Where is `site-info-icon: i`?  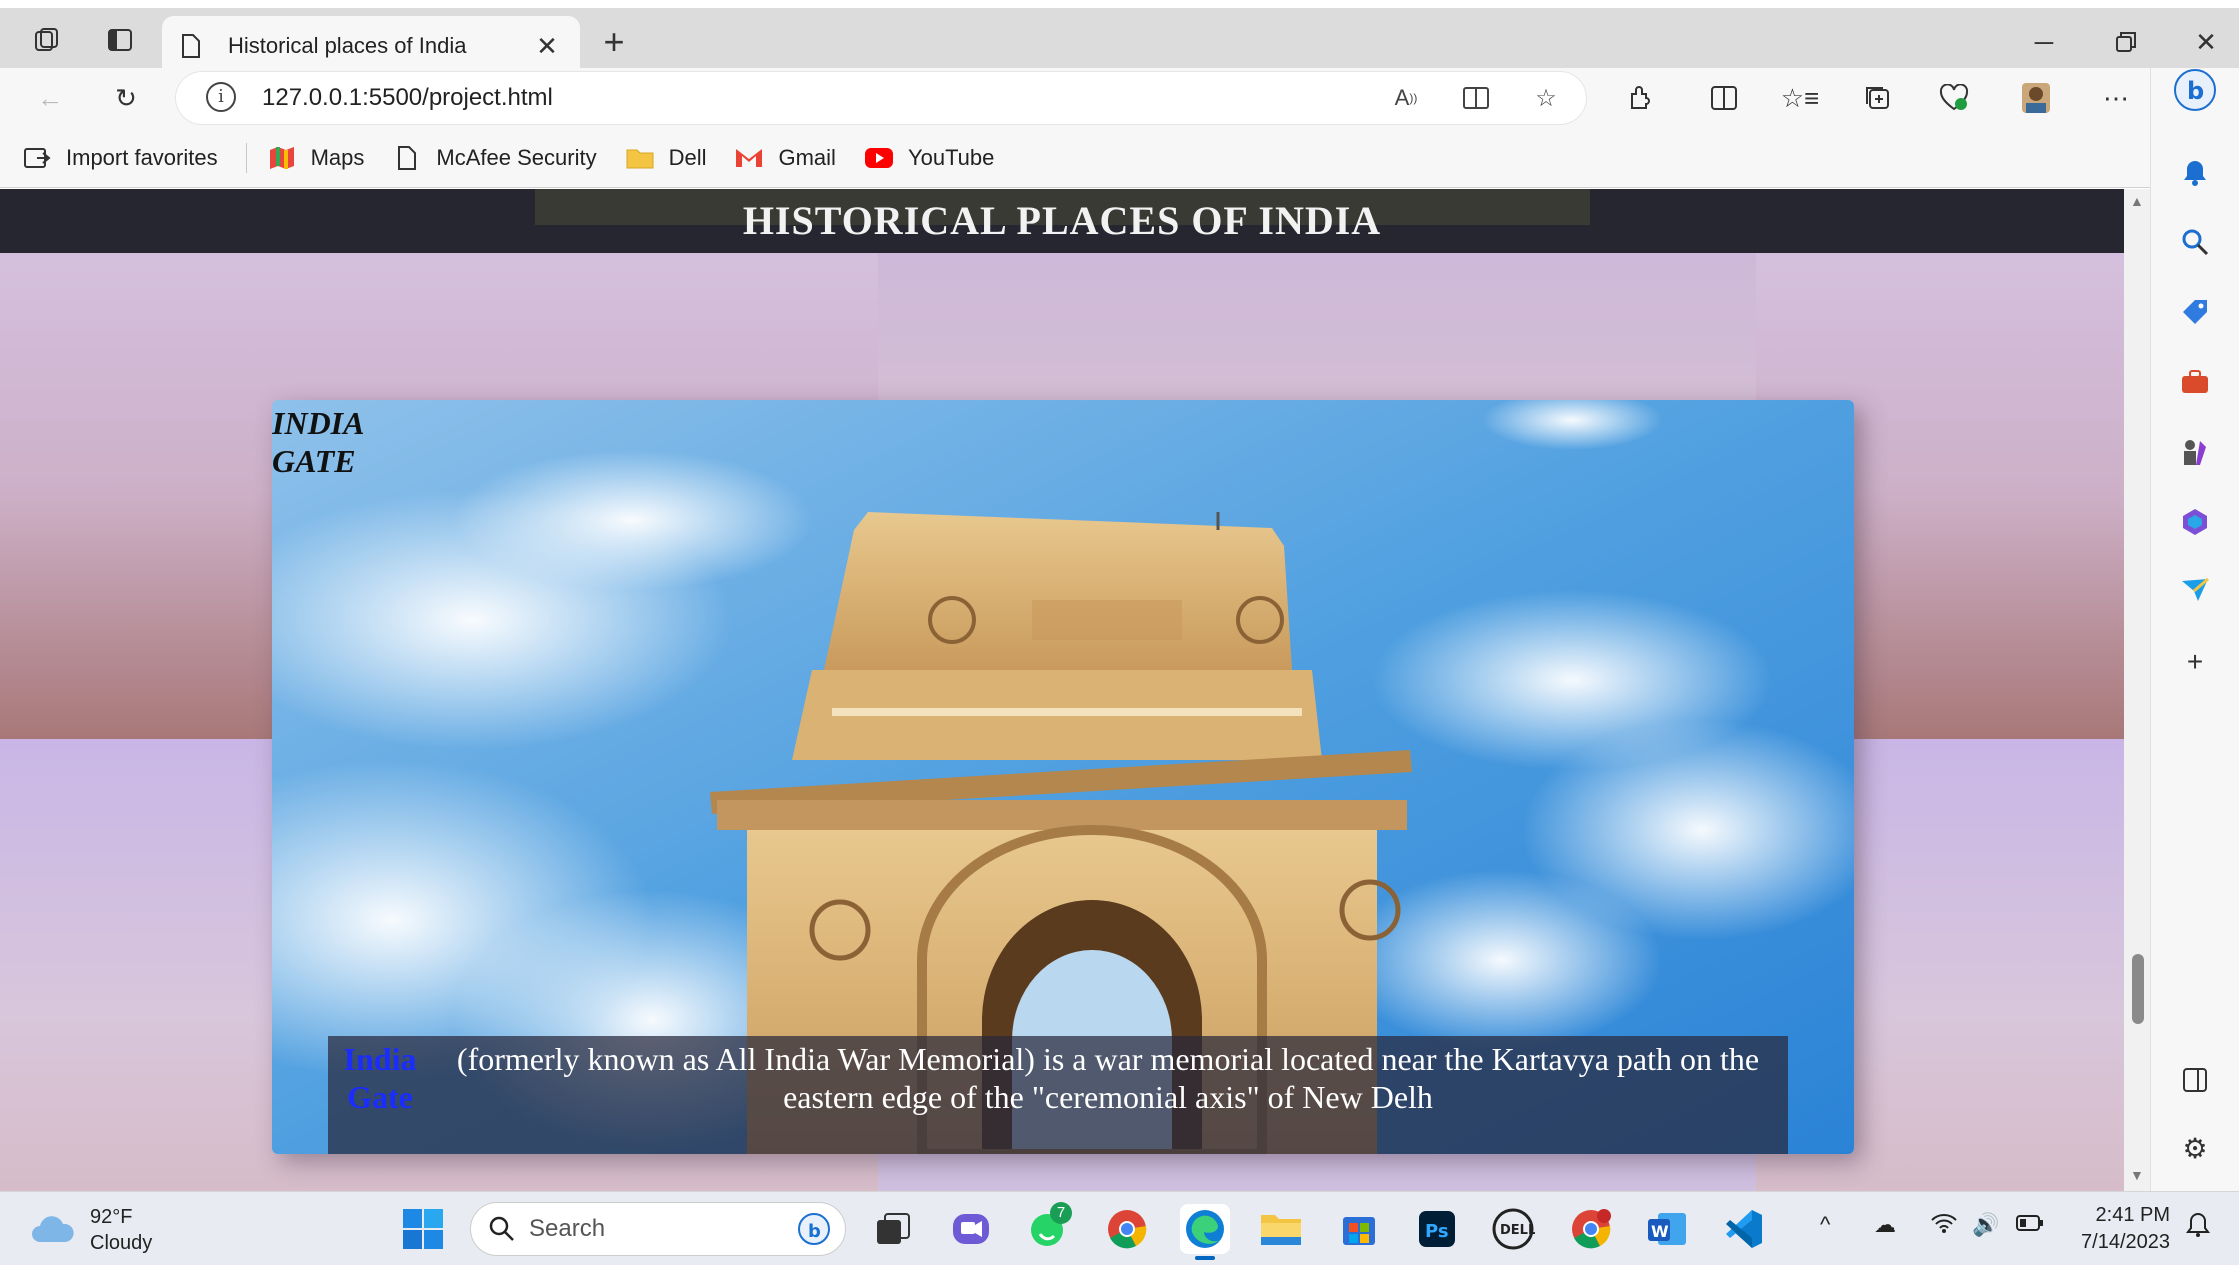
site-info-icon: i is located at coordinates (221, 97).